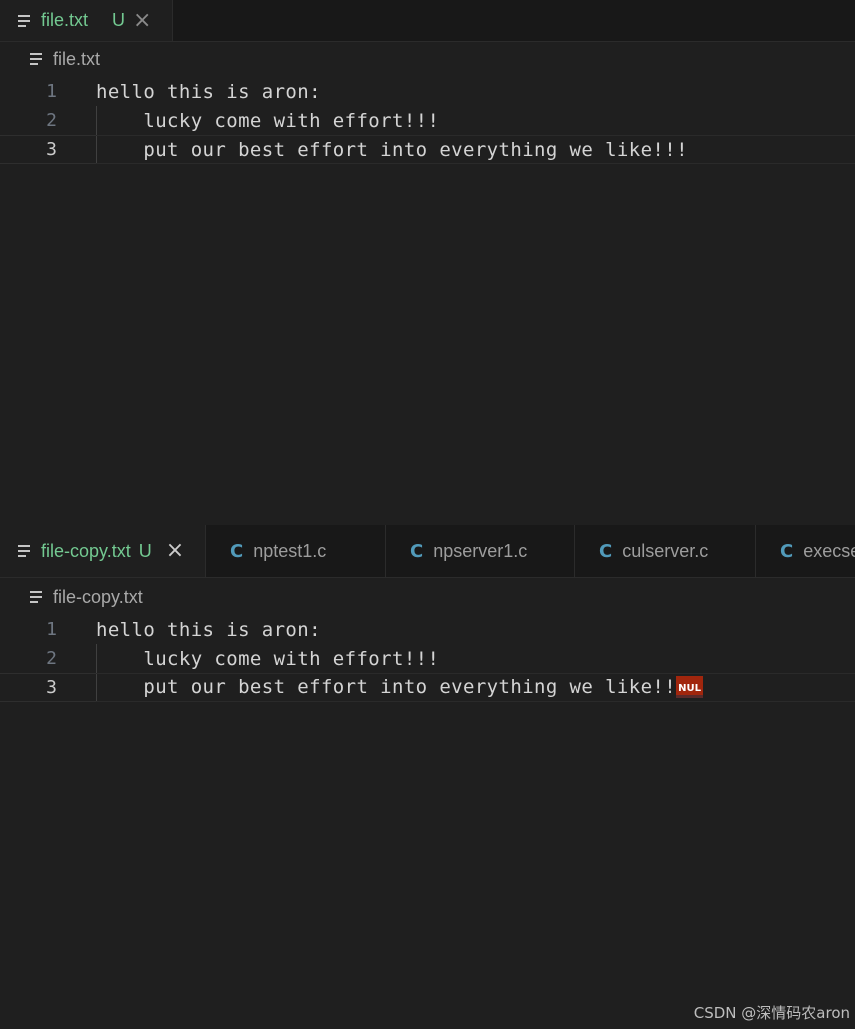  I want to click on tab-label: execse, so click(829, 550).